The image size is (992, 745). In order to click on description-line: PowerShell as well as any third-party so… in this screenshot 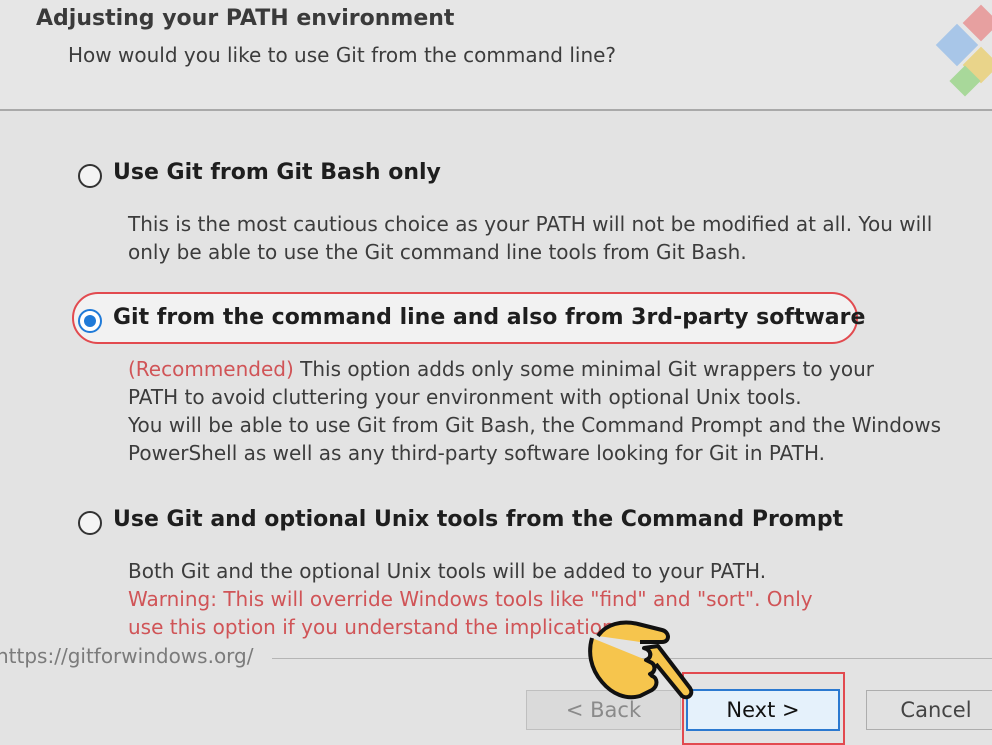, I will do `click(477, 453)`.